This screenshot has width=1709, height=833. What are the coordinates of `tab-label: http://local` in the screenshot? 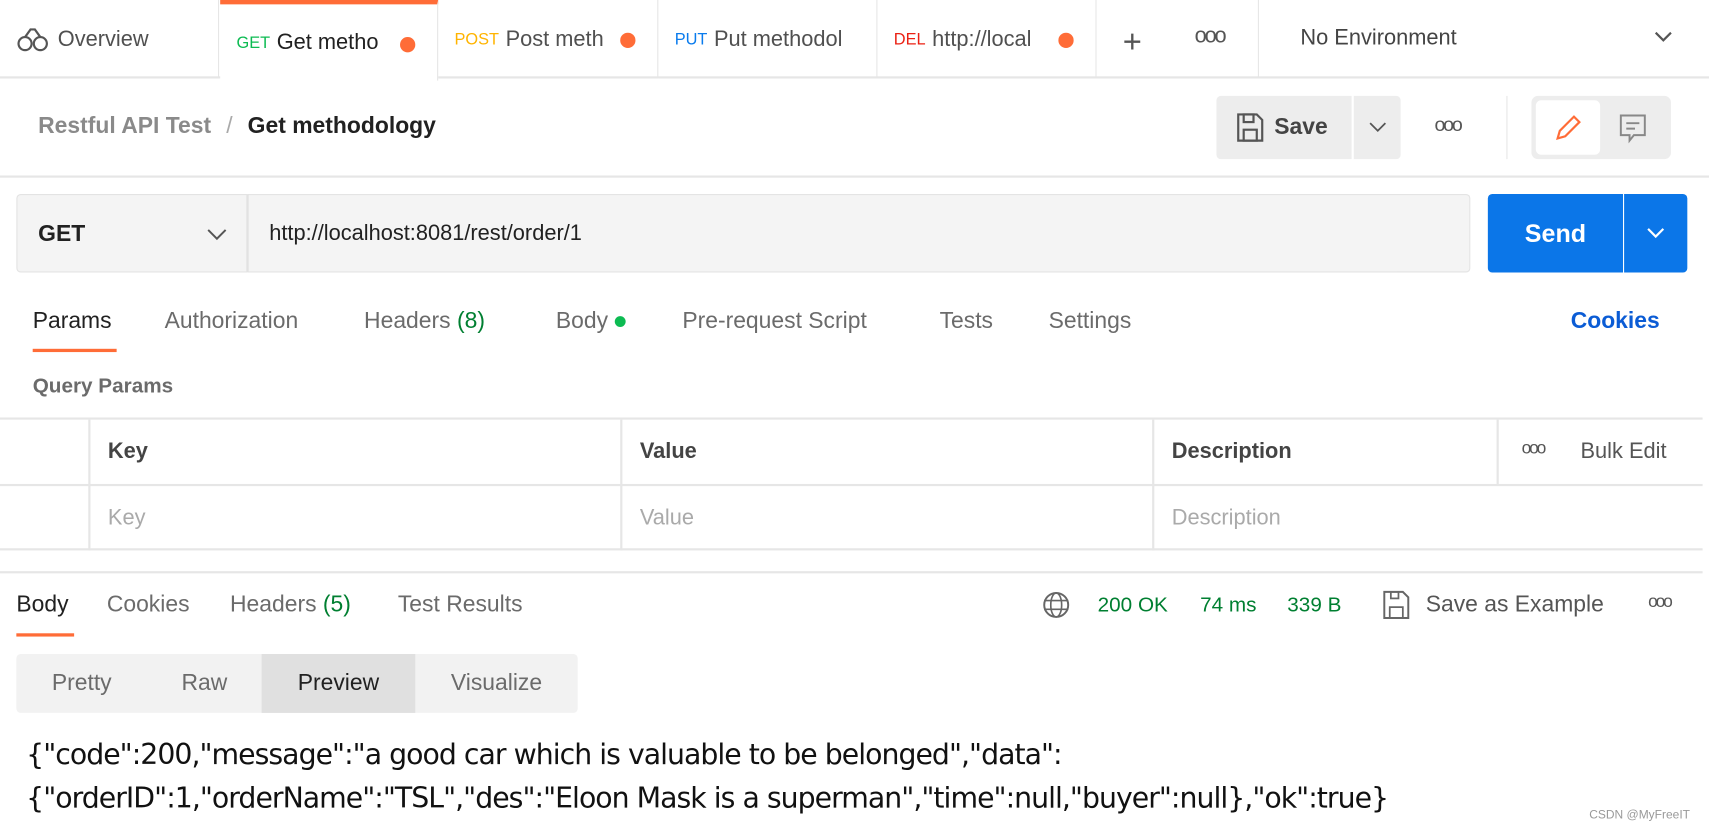 It's located at (982, 38).